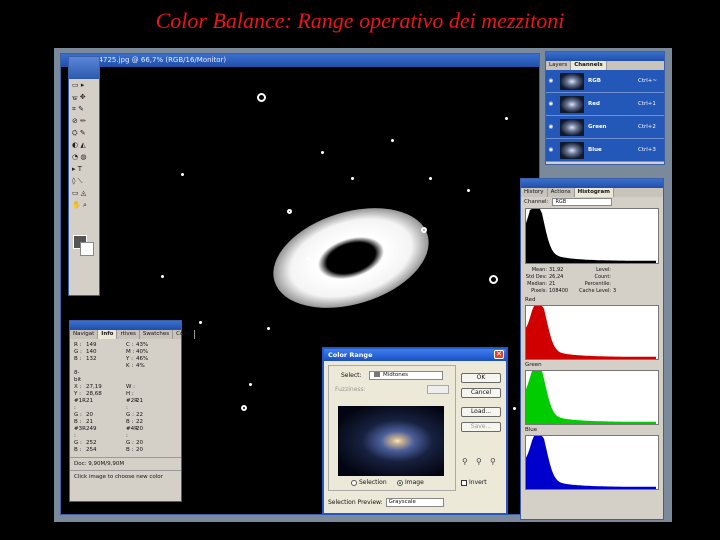 Image resolution: width=720 pixels, height=540 pixels. I want to click on info-hint: Click image to choose new color, so click(125, 476).